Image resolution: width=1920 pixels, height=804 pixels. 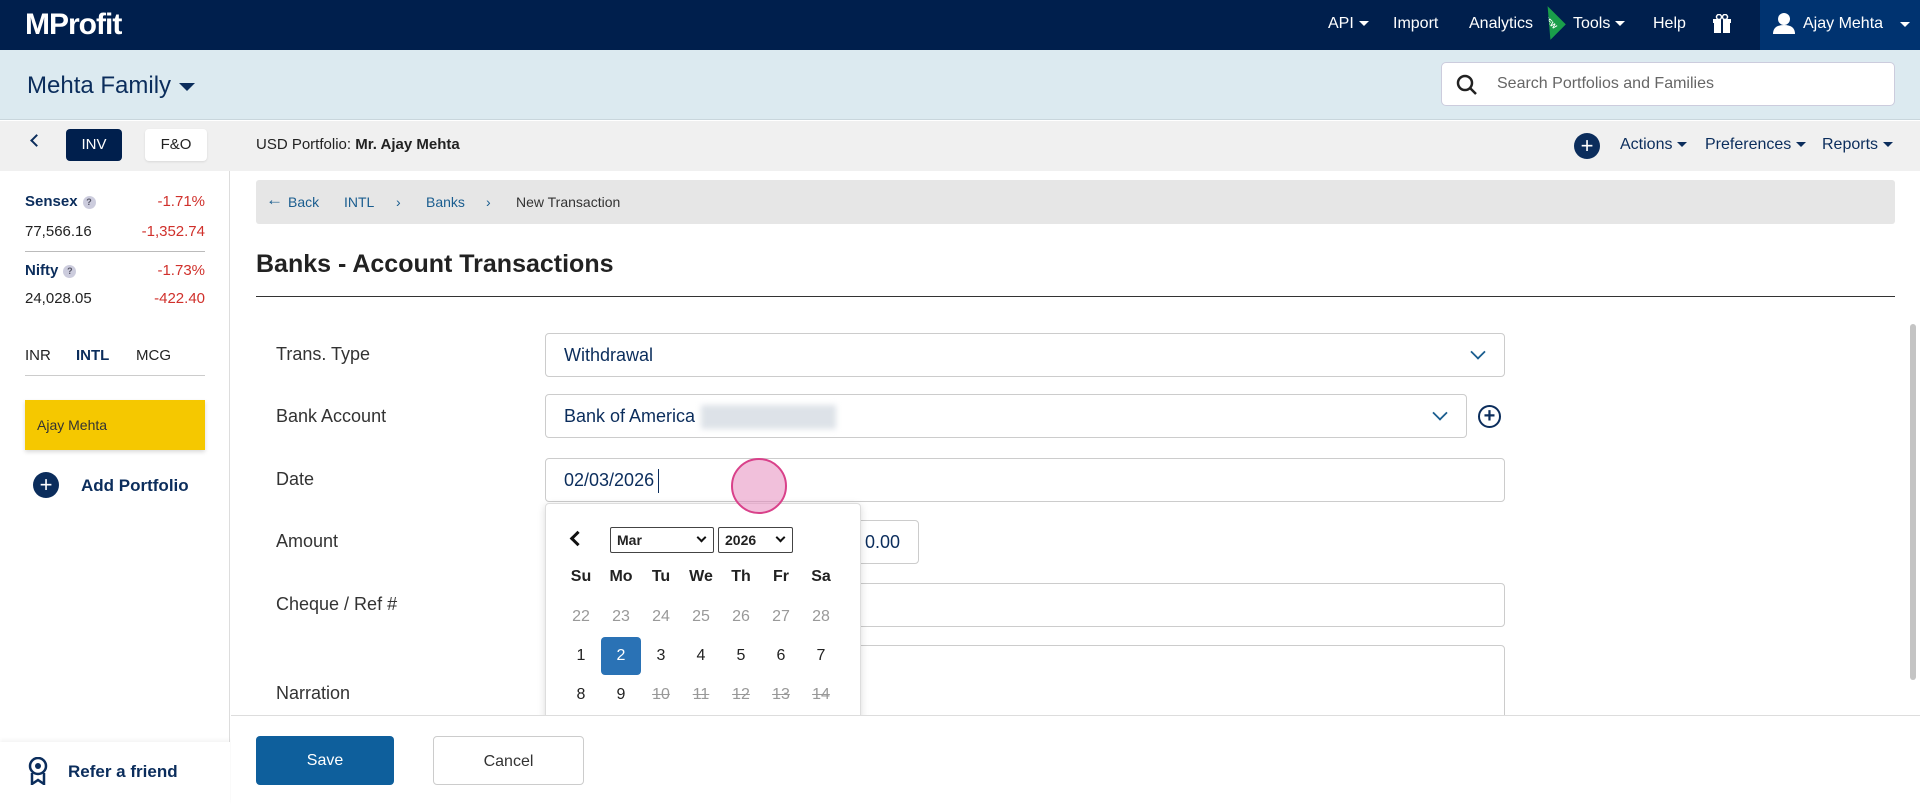 What do you see at coordinates (781, 576) in the screenshot?
I see `weekday-header: Fr` at bounding box center [781, 576].